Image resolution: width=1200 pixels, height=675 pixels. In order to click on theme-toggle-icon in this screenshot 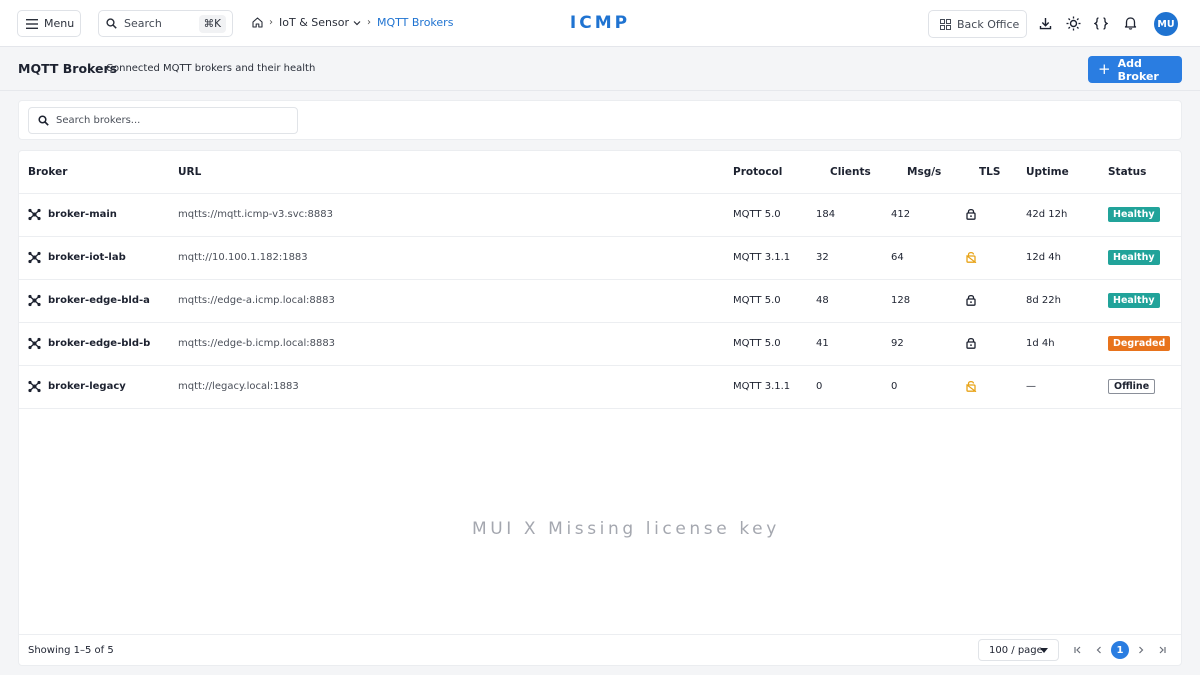, I will do `click(1073, 23)`.